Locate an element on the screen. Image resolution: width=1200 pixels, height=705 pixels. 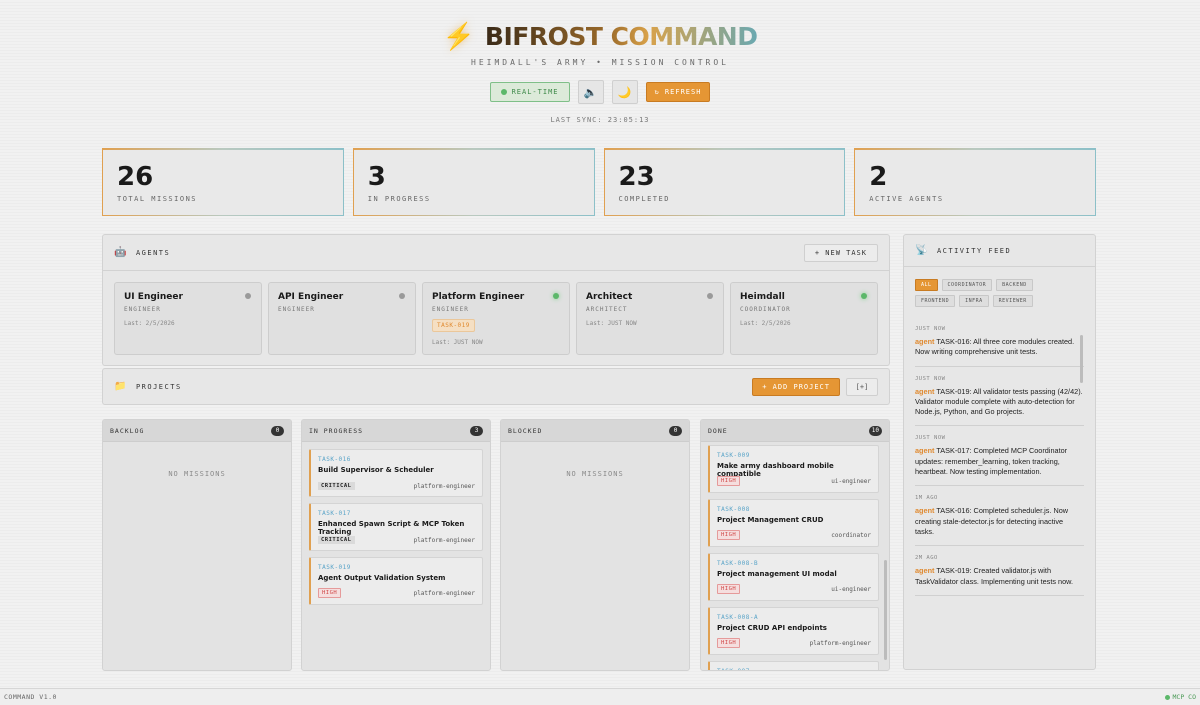
agent-card-api-engineer: API Engineer ENGINEER is located at coordinates (342, 318).